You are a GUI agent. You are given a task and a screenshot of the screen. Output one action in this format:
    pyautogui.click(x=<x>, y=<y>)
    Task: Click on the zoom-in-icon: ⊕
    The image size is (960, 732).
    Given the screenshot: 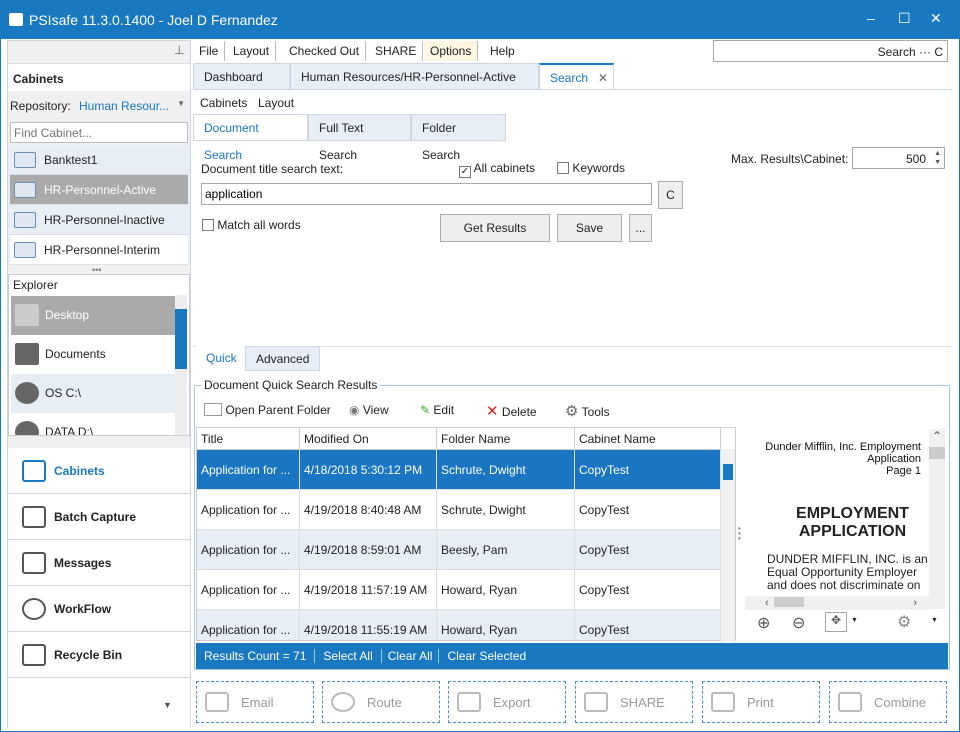 What is the action you would take?
    pyautogui.click(x=763, y=623)
    